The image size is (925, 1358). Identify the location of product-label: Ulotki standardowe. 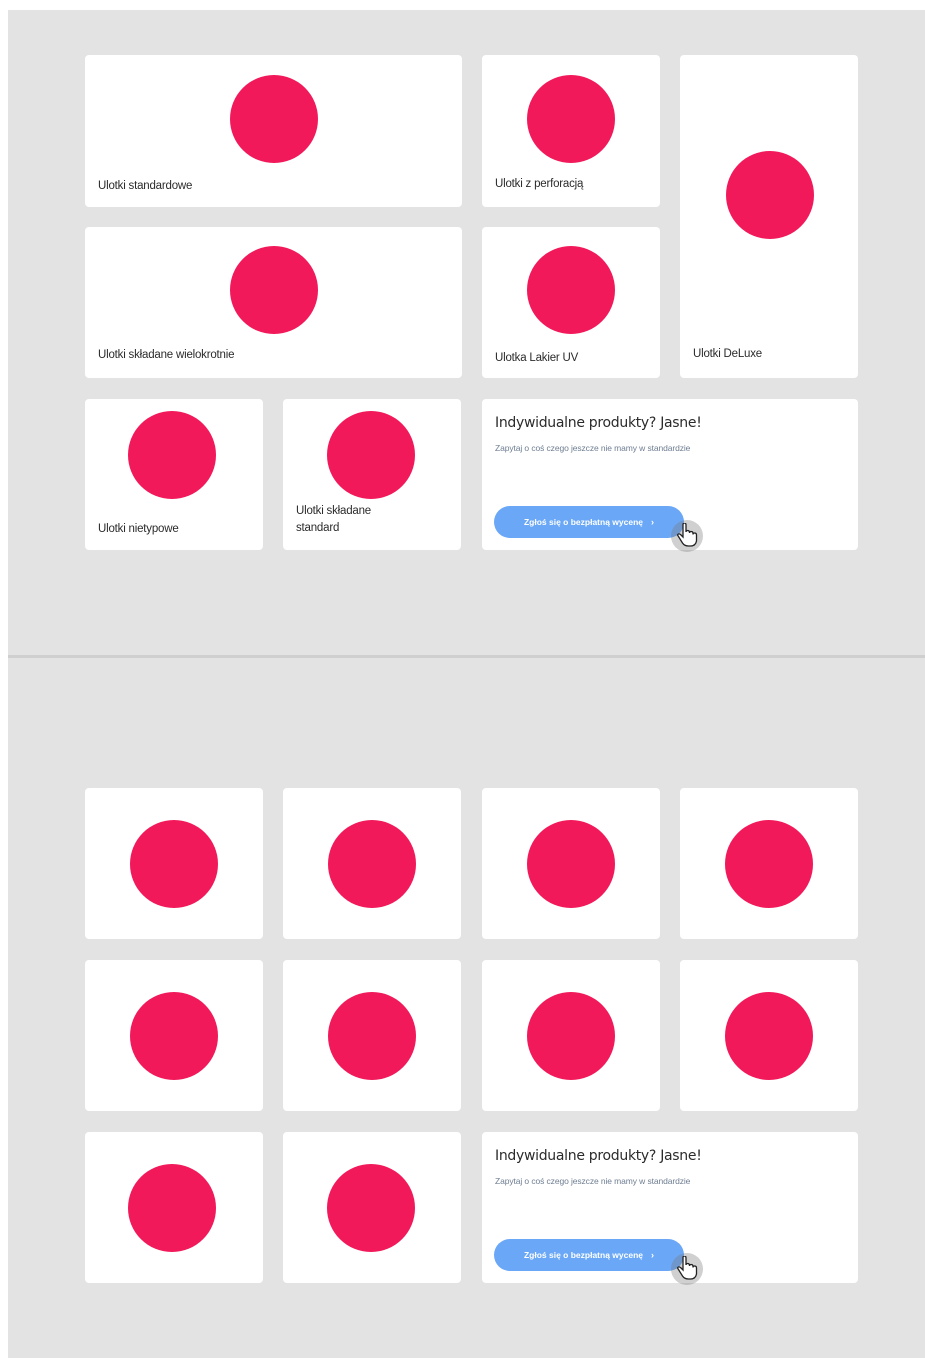
(145, 186).